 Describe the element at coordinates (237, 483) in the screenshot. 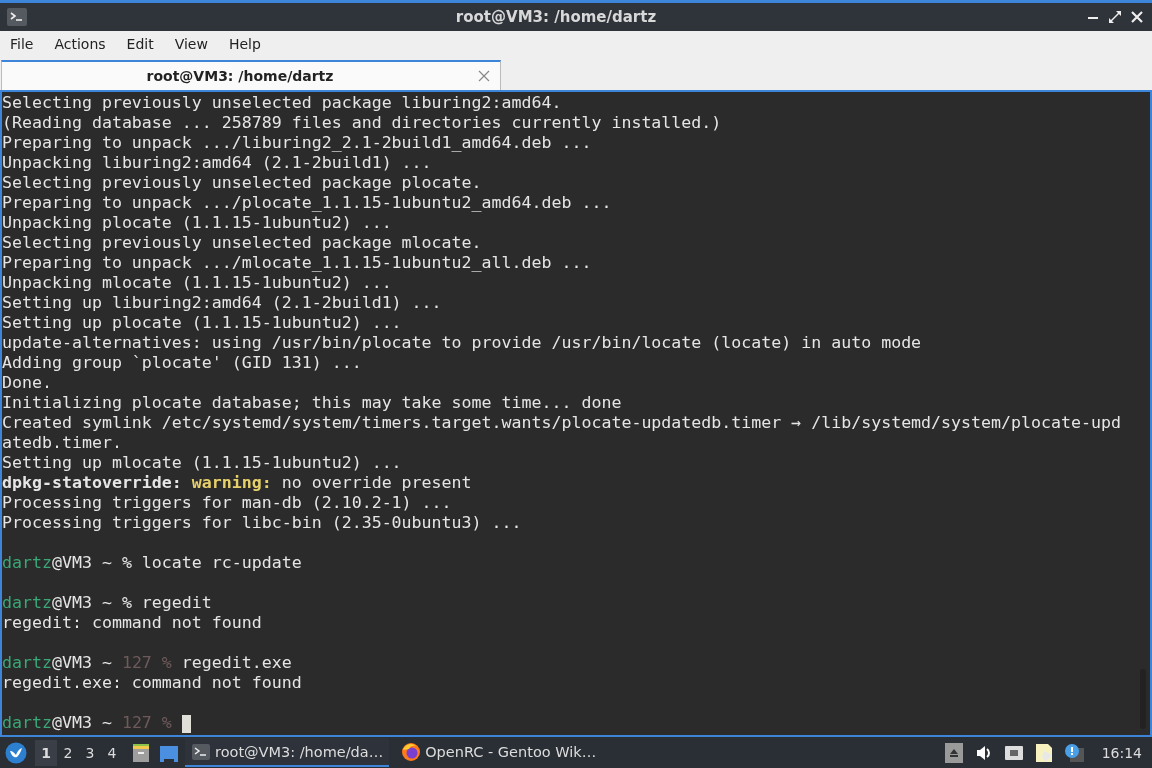

I see `terminal-line: dpkg-statoverride: warning: no override present` at that location.